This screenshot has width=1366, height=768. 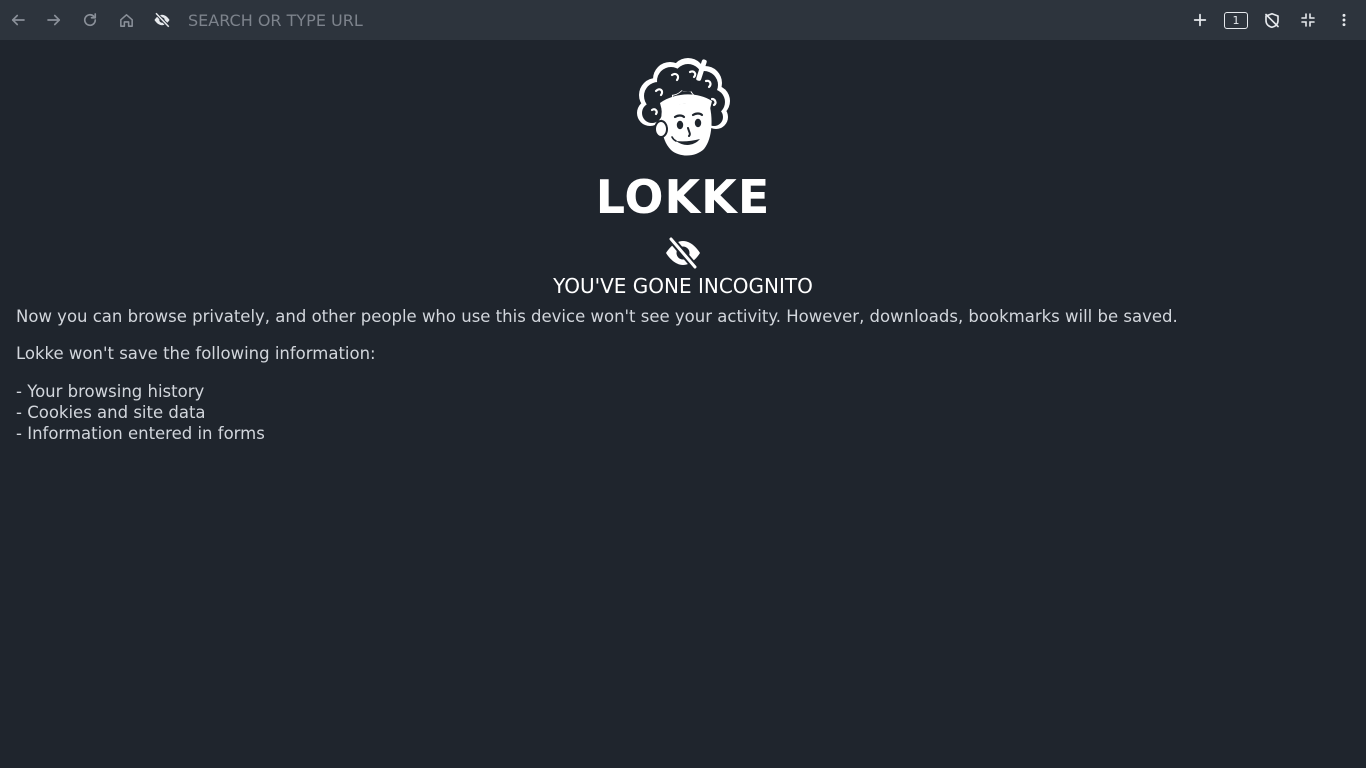 I want to click on new-tab-button, so click(x=1200, y=20).